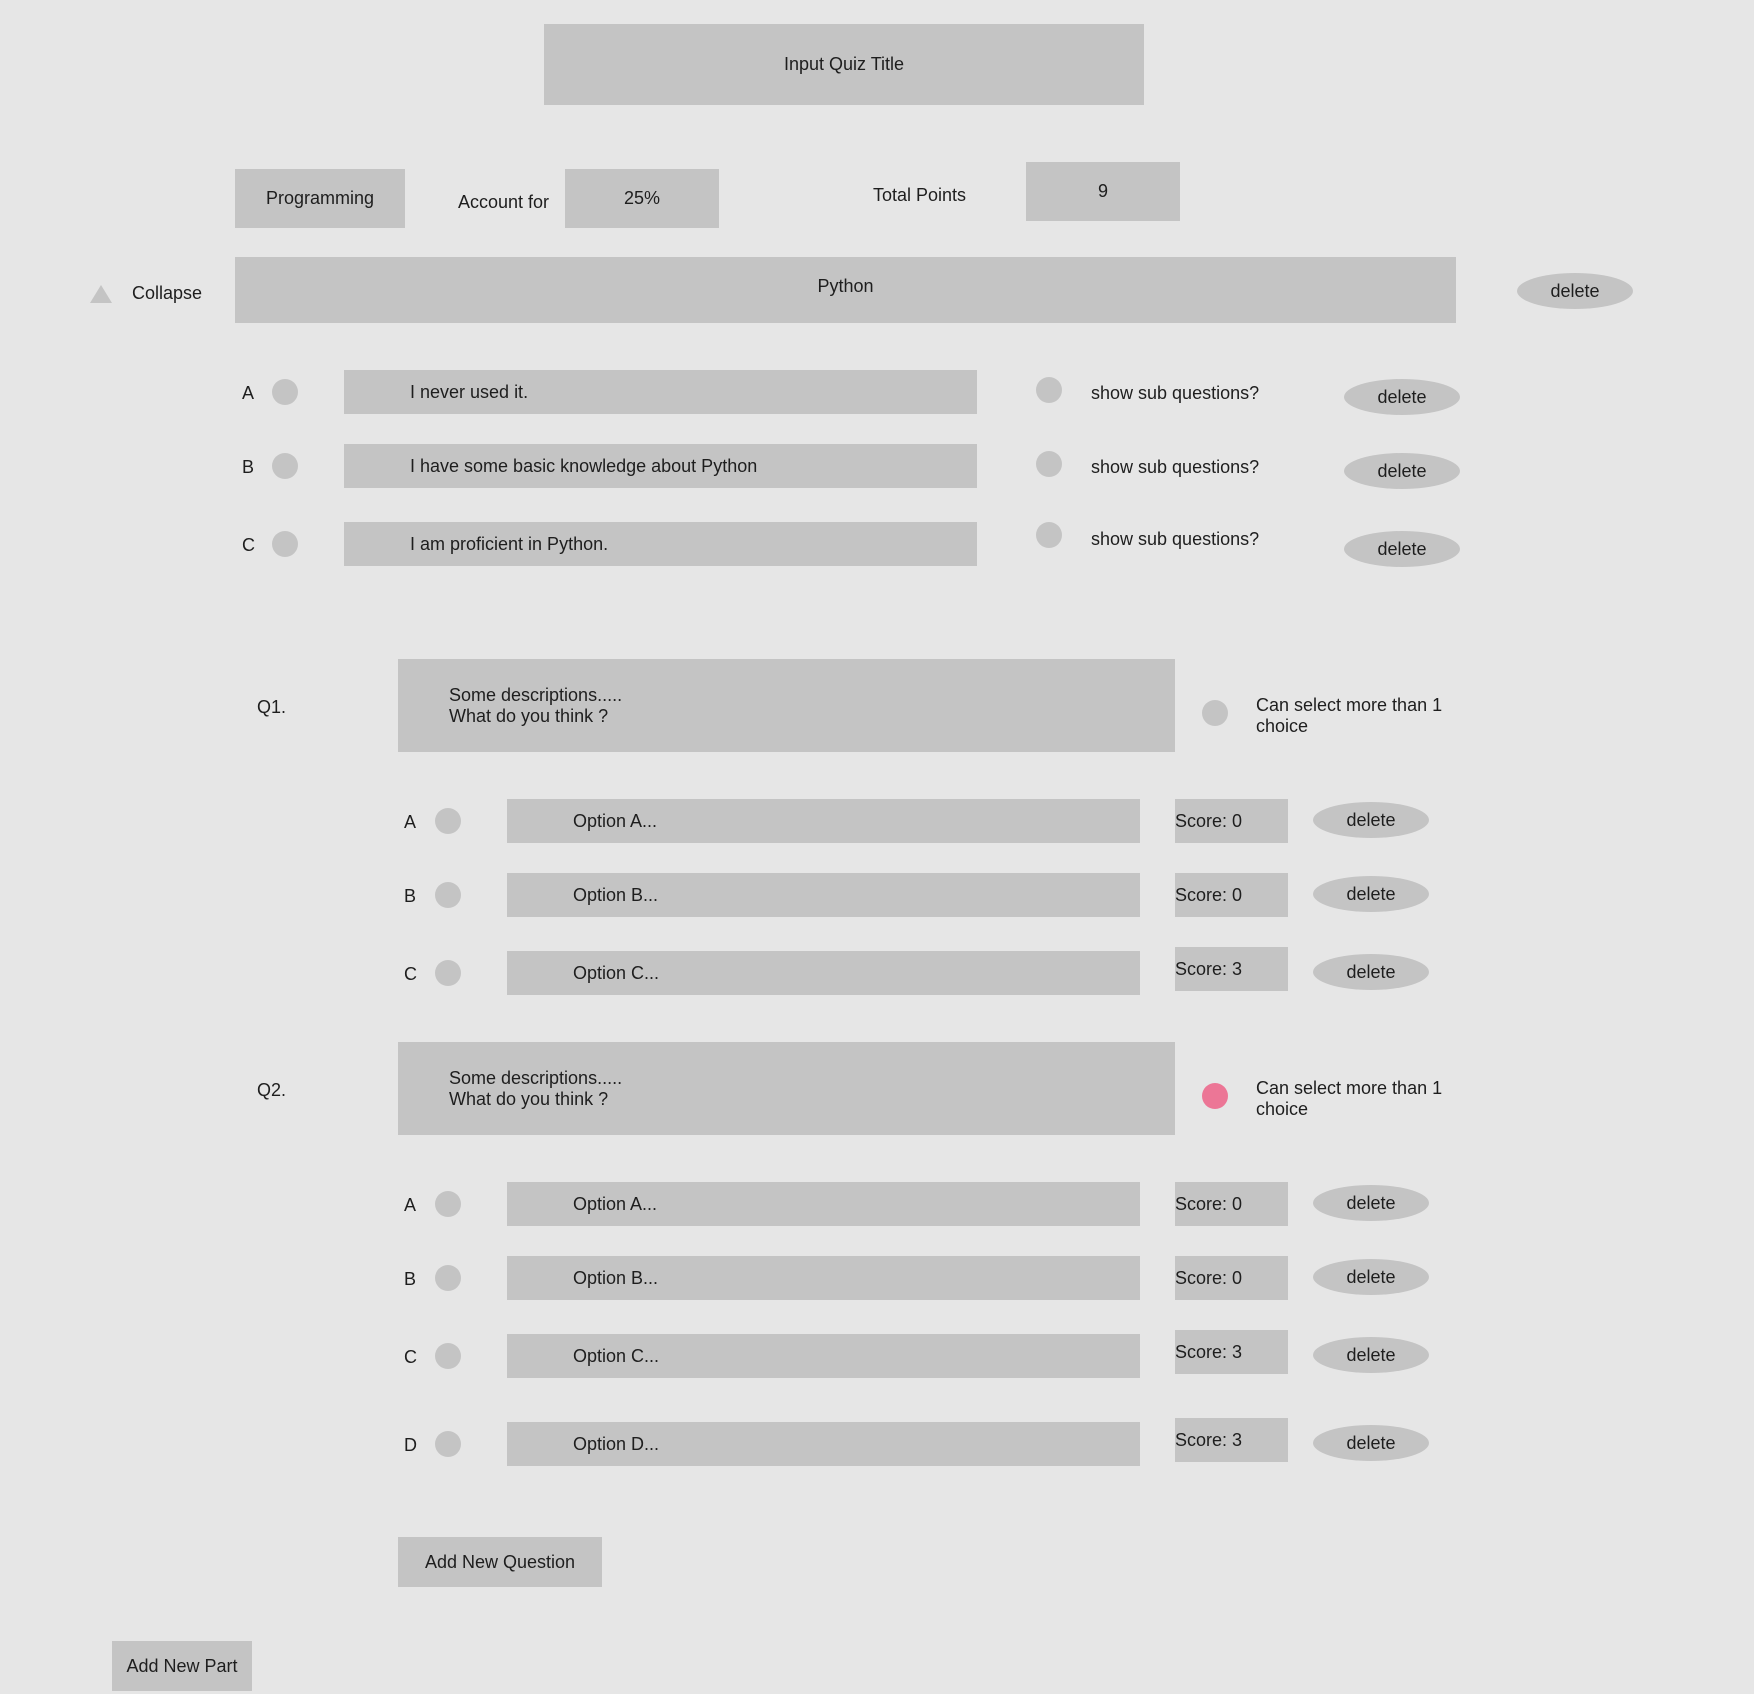 Image resolution: width=1754 pixels, height=1694 pixels. Describe the element at coordinates (410, 1445) in the screenshot. I see `option-letter: D` at that location.